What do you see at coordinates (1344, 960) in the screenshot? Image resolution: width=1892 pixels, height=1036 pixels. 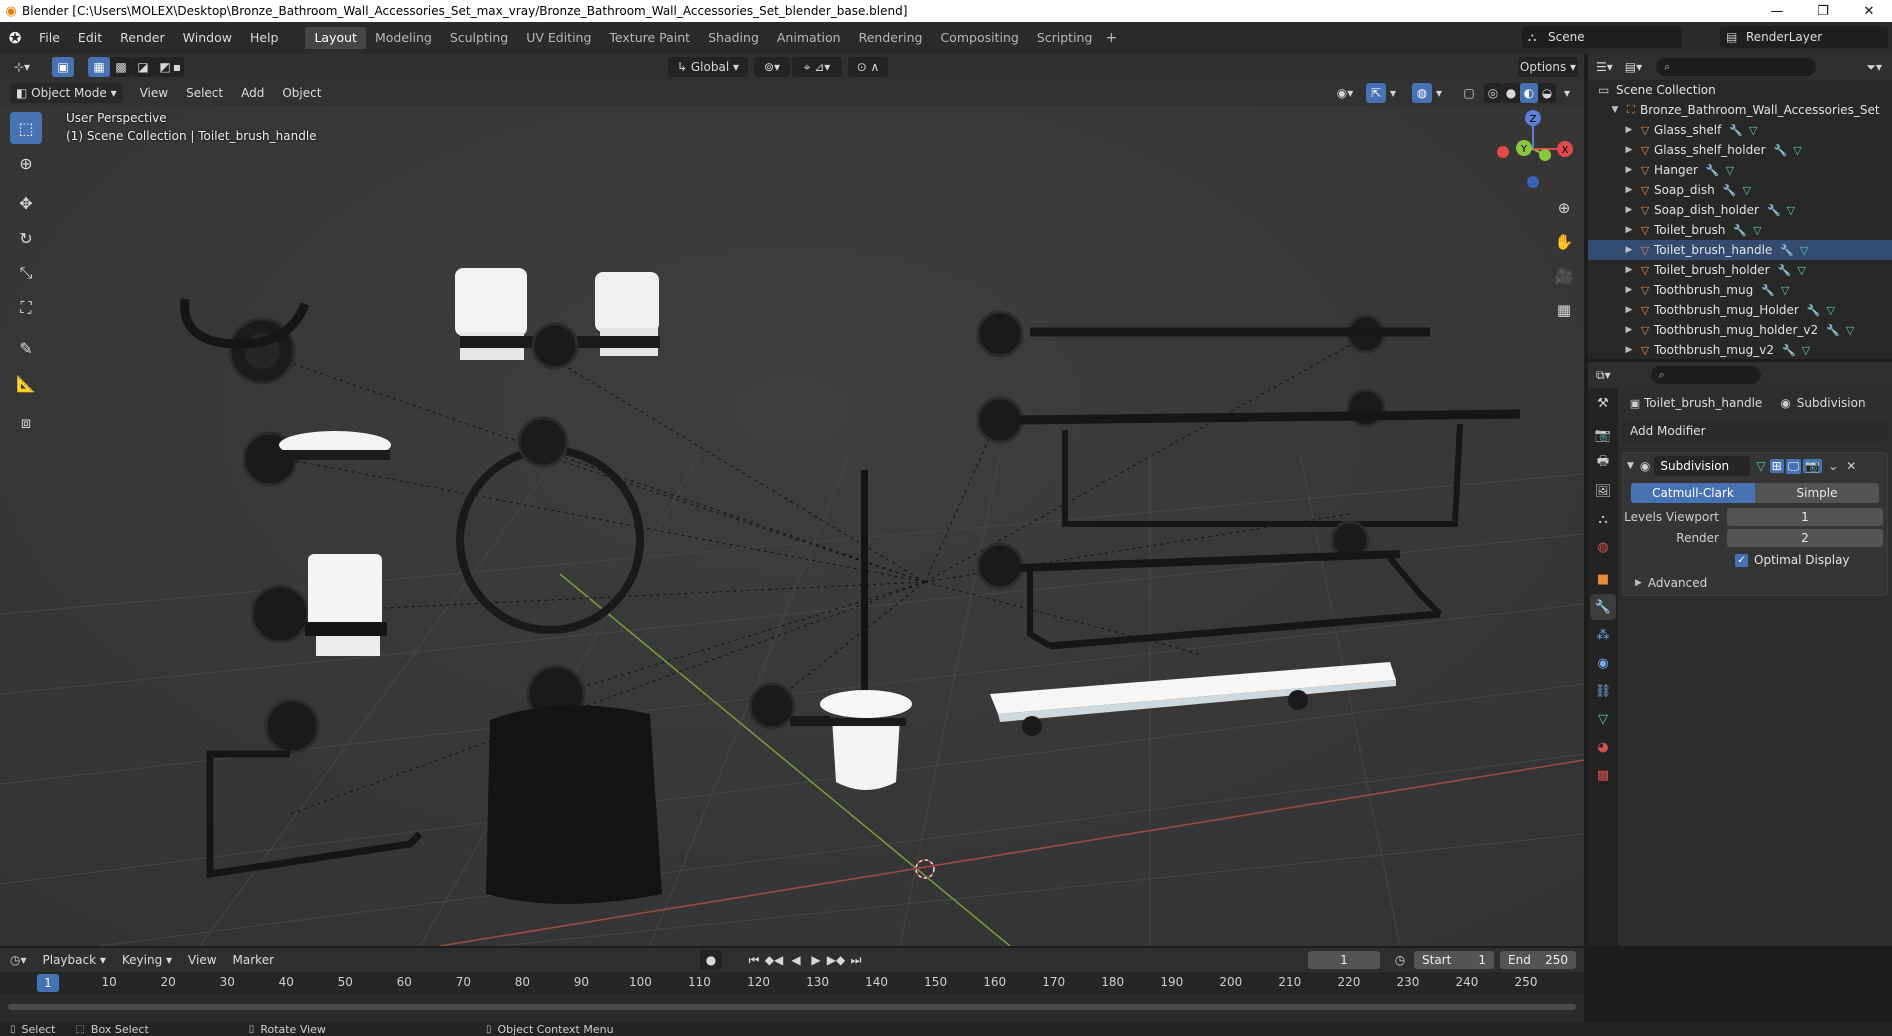 I see `current-frame-field: 1` at bounding box center [1344, 960].